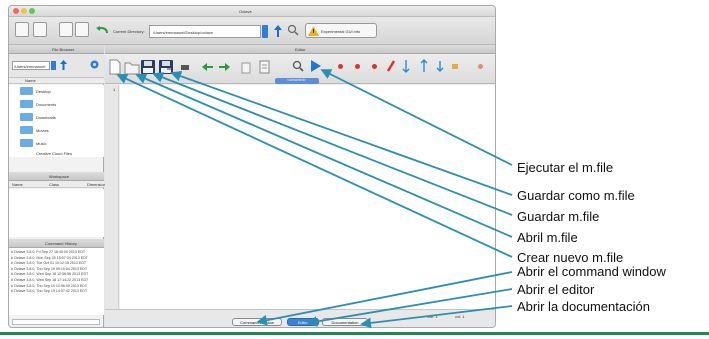 The image size is (709, 339). Describe the element at coordinates (576, 195) in the screenshot. I see `label-guardar-como: Guardar como m.file` at that location.